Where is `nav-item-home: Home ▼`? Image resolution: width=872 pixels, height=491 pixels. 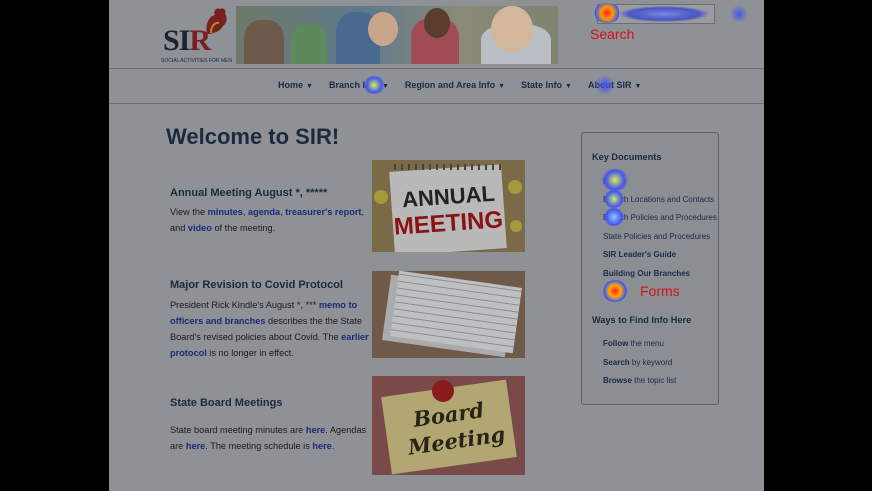
nav-item-home: Home ▼ is located at coordinates (295, 85).